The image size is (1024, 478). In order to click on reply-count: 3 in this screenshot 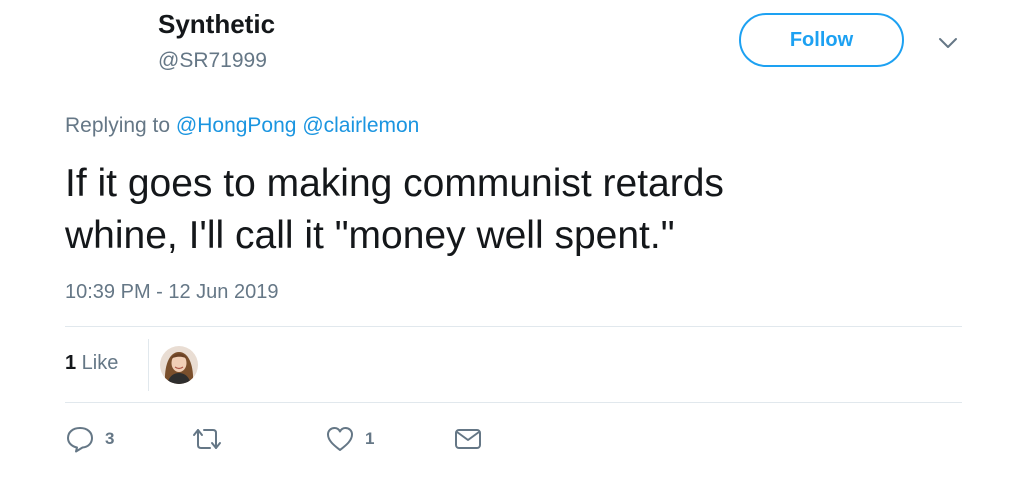, I will do `click(110, 438)`.